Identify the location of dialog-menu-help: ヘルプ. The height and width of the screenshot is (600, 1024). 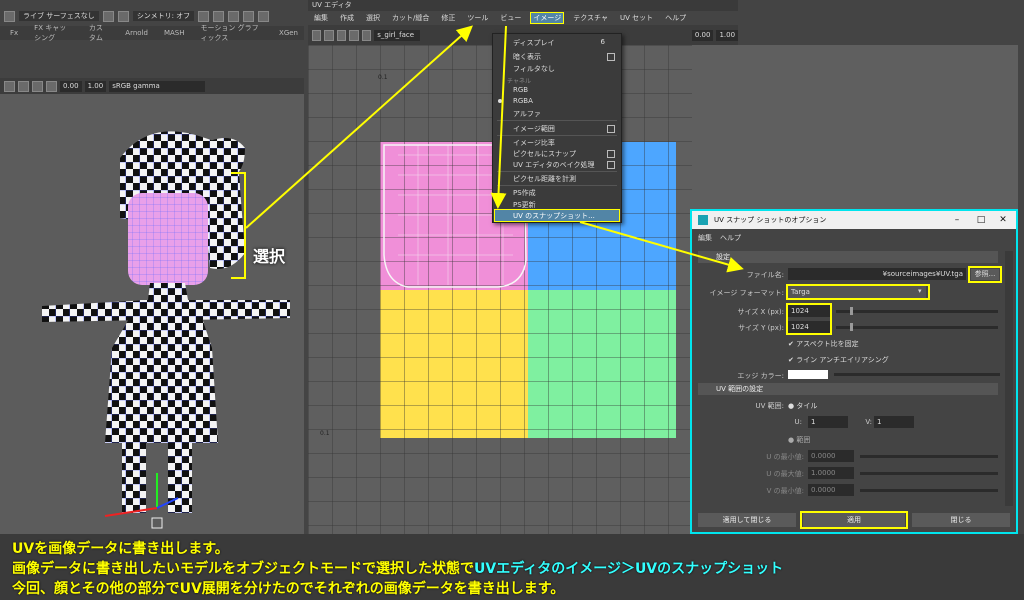
(730, 238).